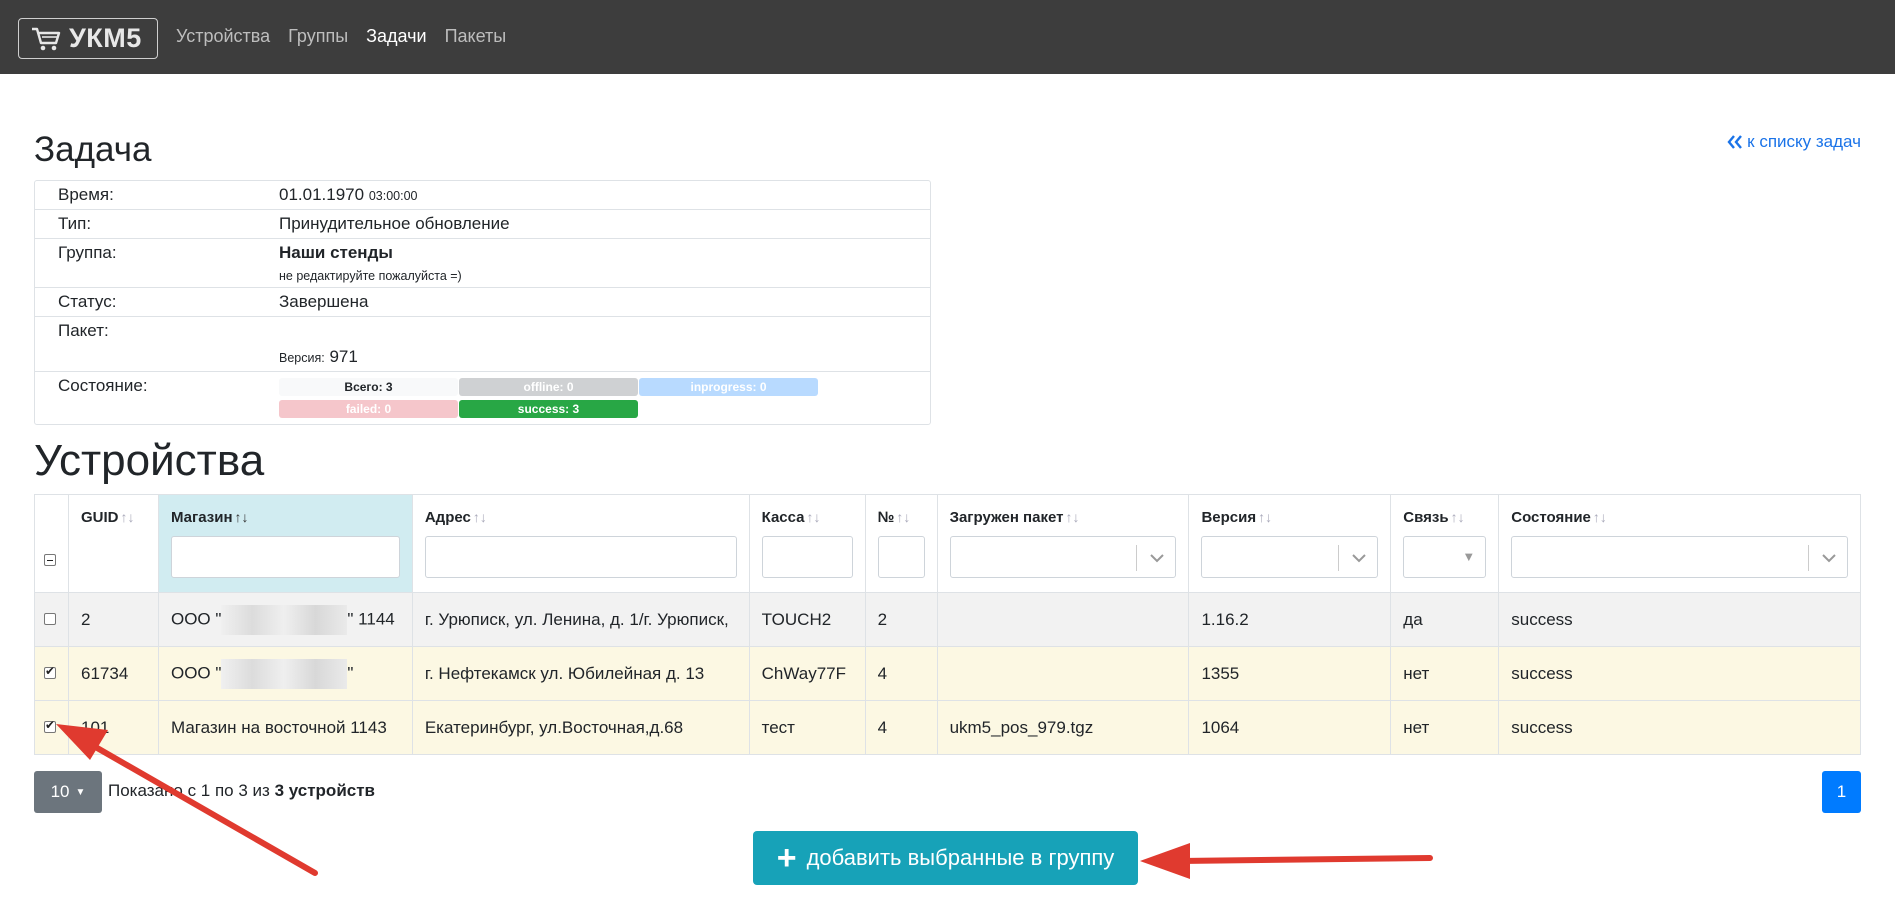 Image resolution: width=1895 pixels, height=912 pixels. What do you see at coordinates (947, 37) in the screenshot?
I see `navbar: УКМ5 Устройства Группы Задачи Пакеты` at bounding box center [947, 37].